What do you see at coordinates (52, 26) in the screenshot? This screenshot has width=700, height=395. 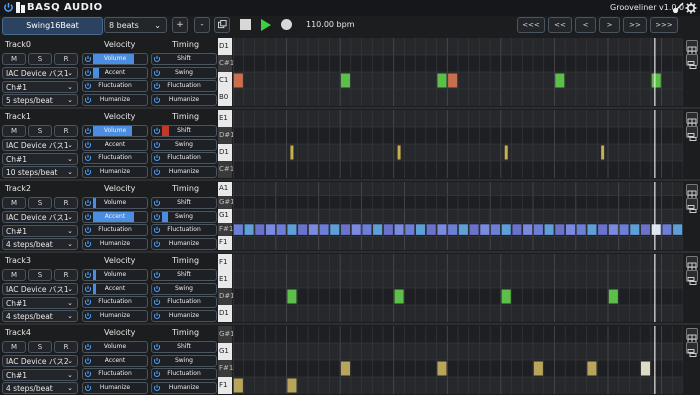 I see `preset-select: Swing16Beat` at bounding box center [52, 26].